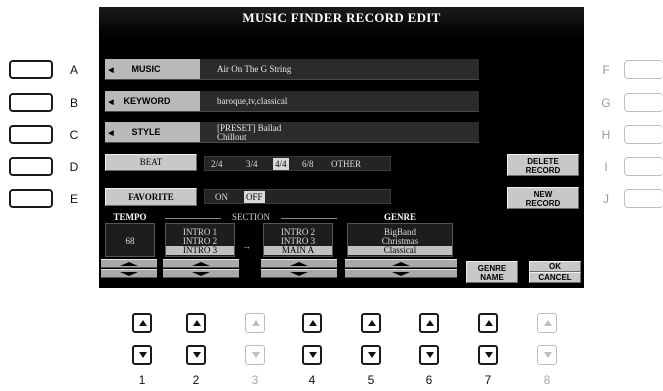 This screenshot has height=391, width=663. I want to click on keyword-tab: ◀ KEYWORD, so click(152, 101).